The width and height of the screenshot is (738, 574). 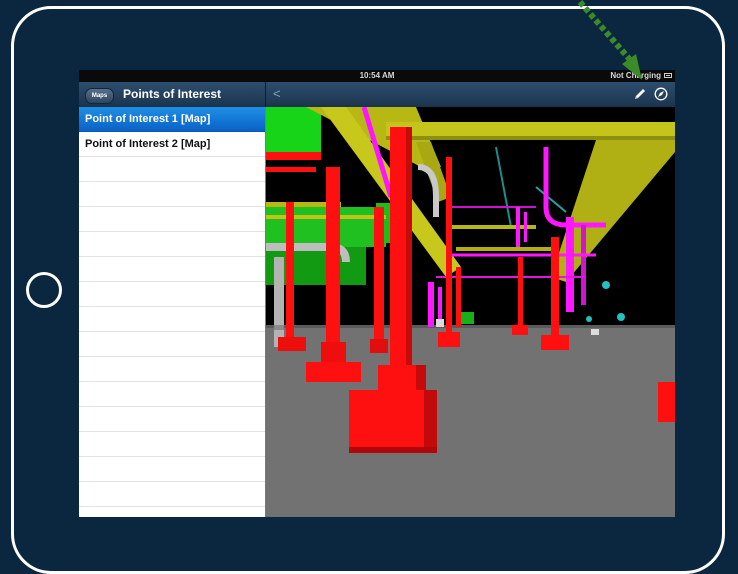 What do you see at coordinates (99, 96) in the screenshot?
I see `maps-back-button: Maps` at bounding box center [99, 96].